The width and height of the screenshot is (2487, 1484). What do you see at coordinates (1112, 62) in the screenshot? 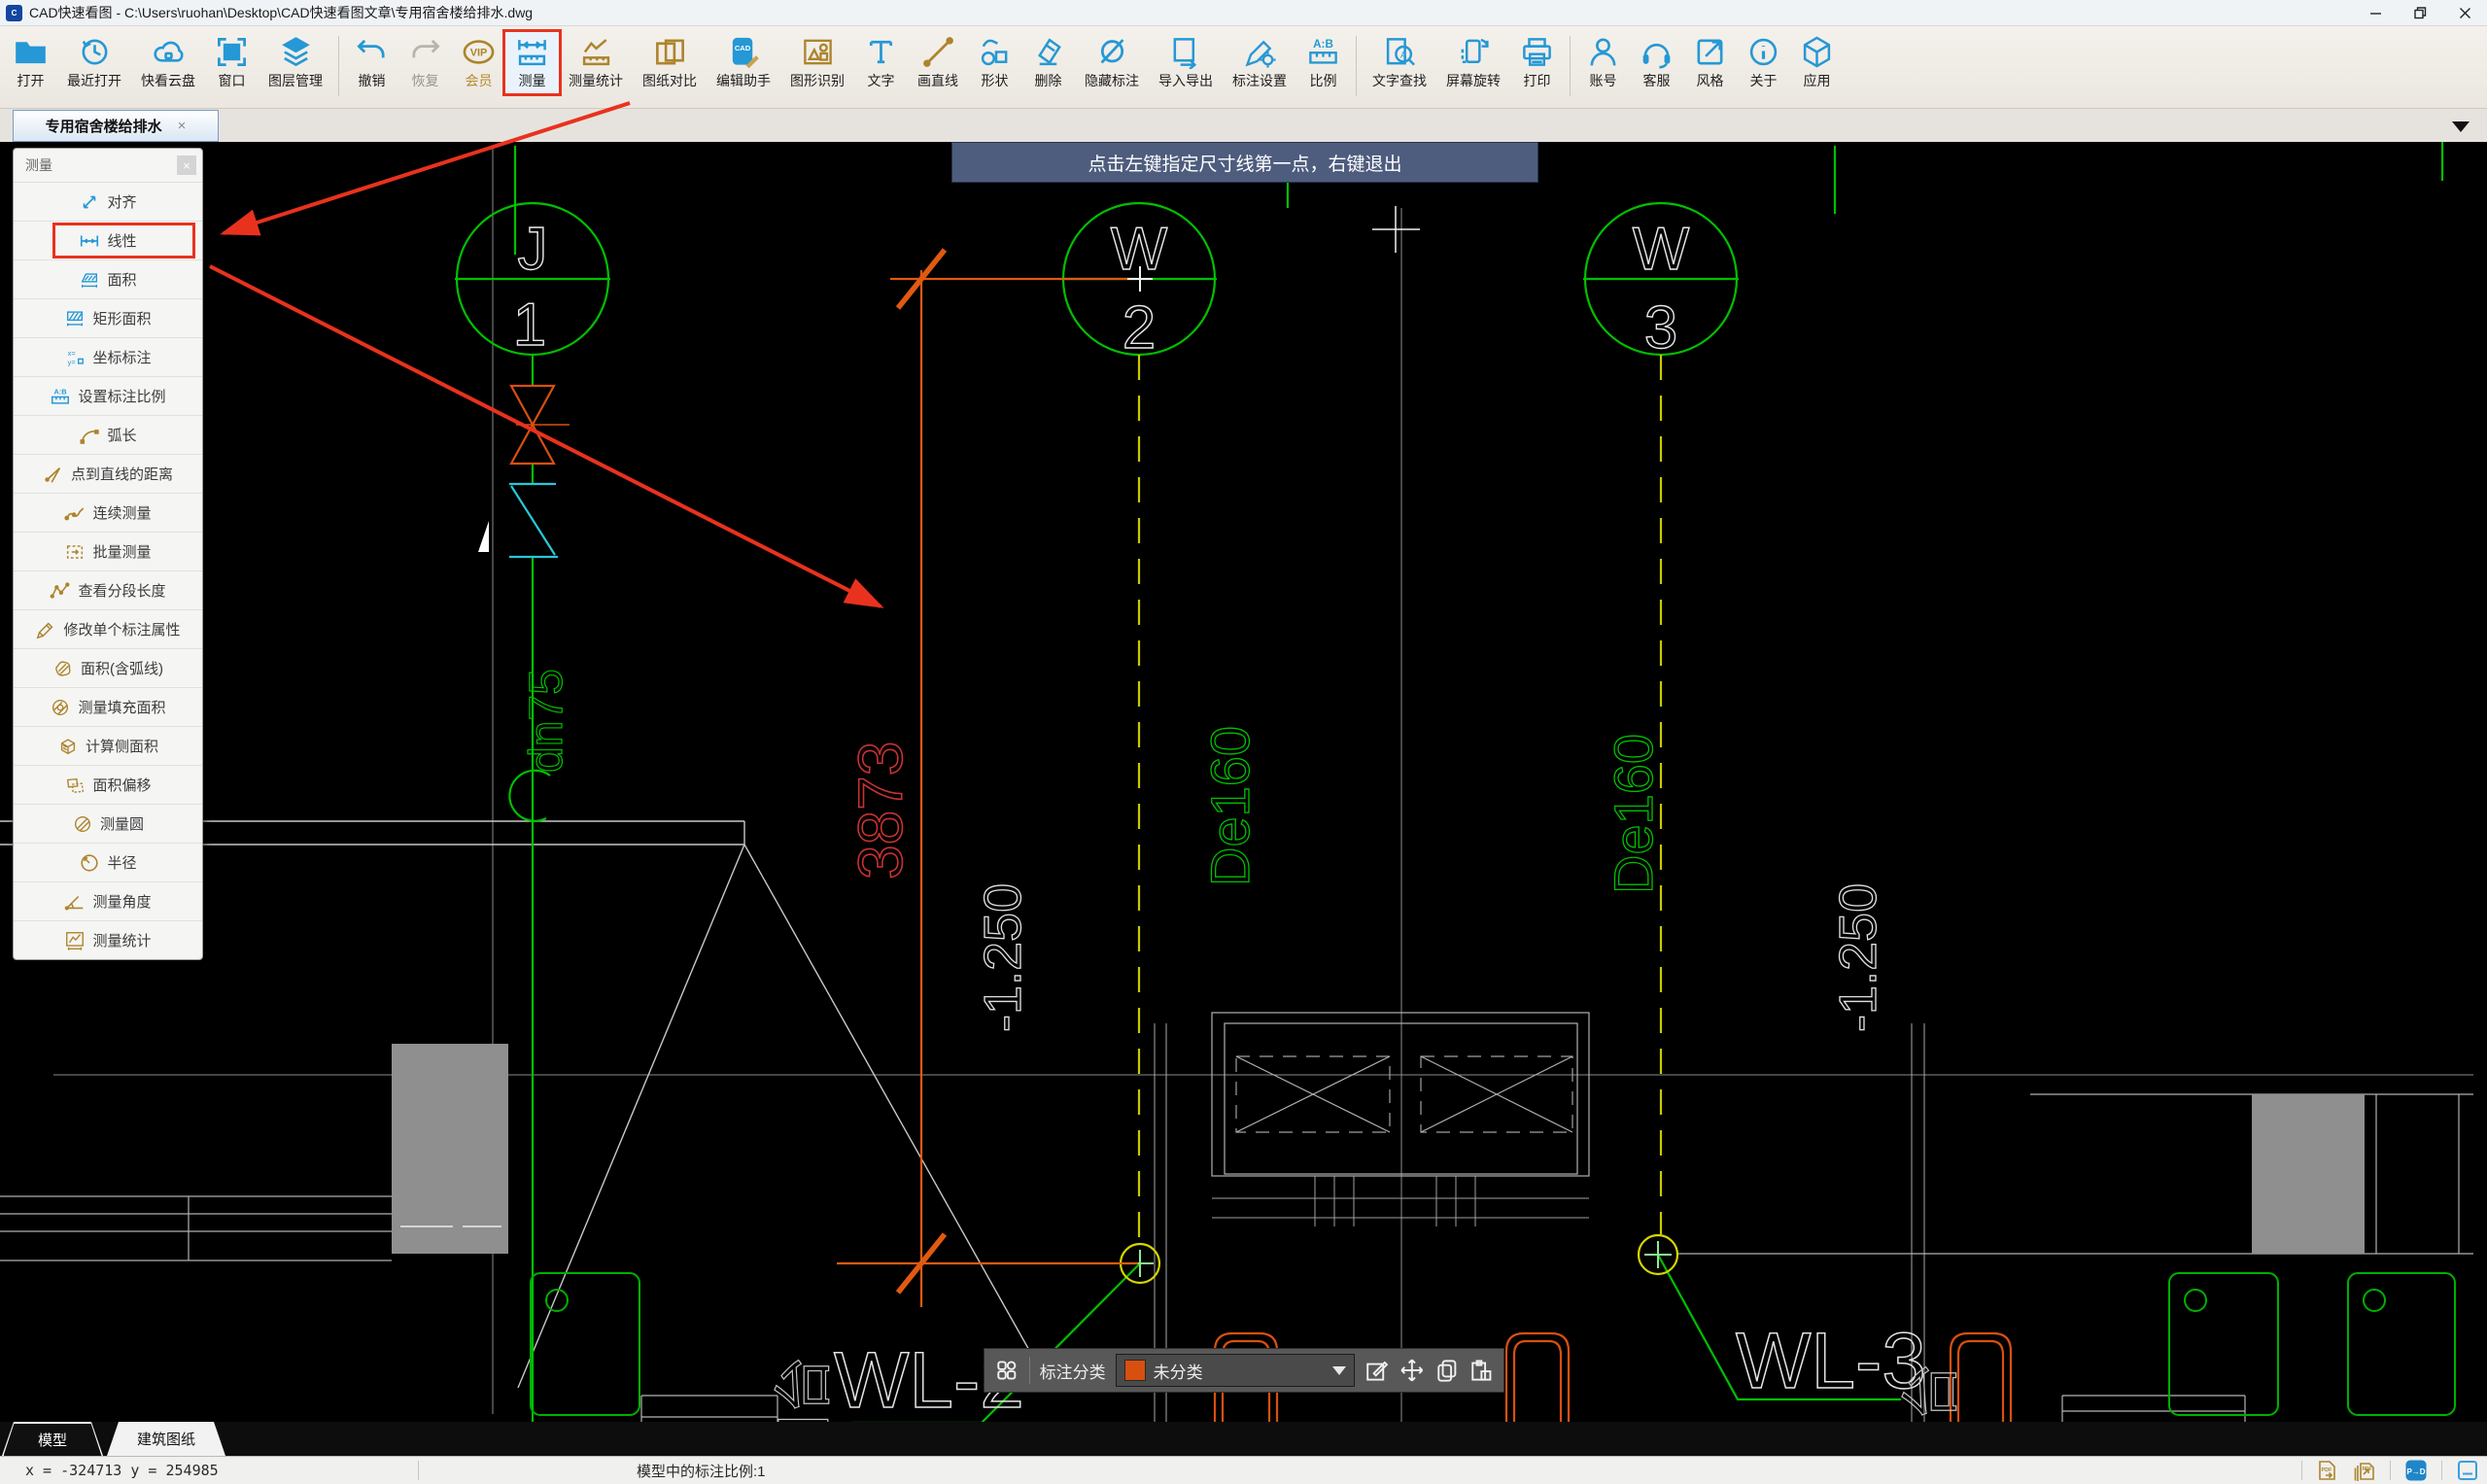
I see `toolbar-button-hide-annotation: 隐藏标注` at bounding box center [1112, 62].